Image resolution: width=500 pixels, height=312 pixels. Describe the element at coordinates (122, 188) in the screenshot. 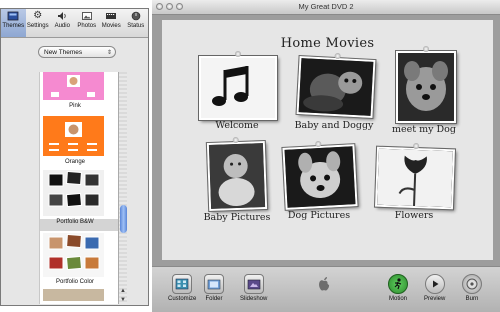

I see `theme-list-scrollbar: ▲ ▼` at that location.